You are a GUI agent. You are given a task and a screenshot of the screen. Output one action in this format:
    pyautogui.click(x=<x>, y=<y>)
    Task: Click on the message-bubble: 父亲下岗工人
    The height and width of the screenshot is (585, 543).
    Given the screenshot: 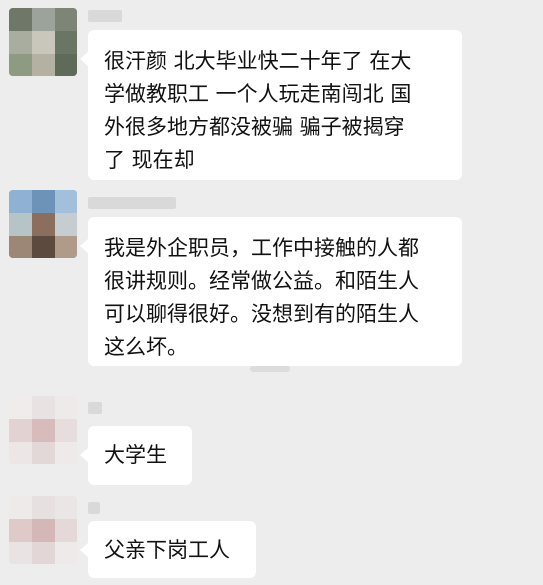 What is the action you would take?
    pyautogui.click(x=168, y=549)
    